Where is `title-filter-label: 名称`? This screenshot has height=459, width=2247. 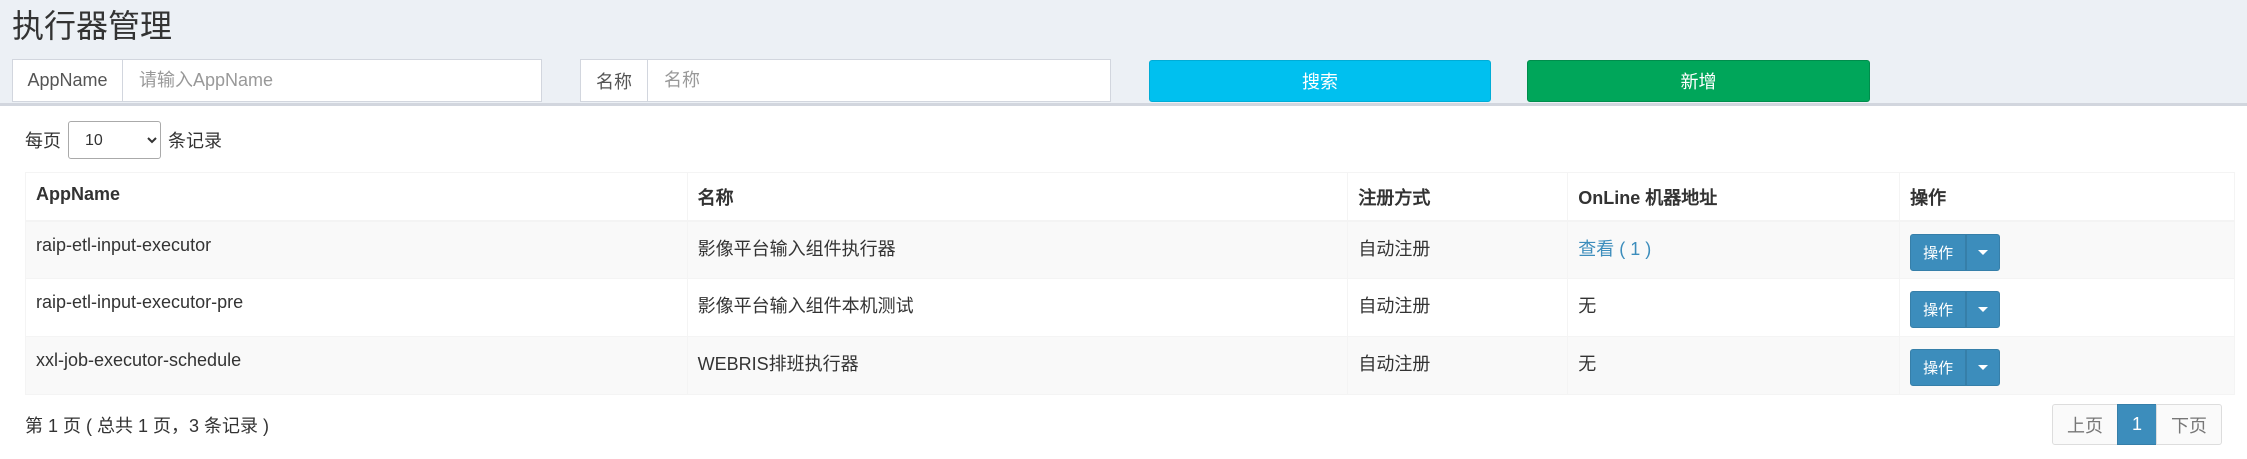
title-filter-label: 名称 is located at coordinates (614, 80).